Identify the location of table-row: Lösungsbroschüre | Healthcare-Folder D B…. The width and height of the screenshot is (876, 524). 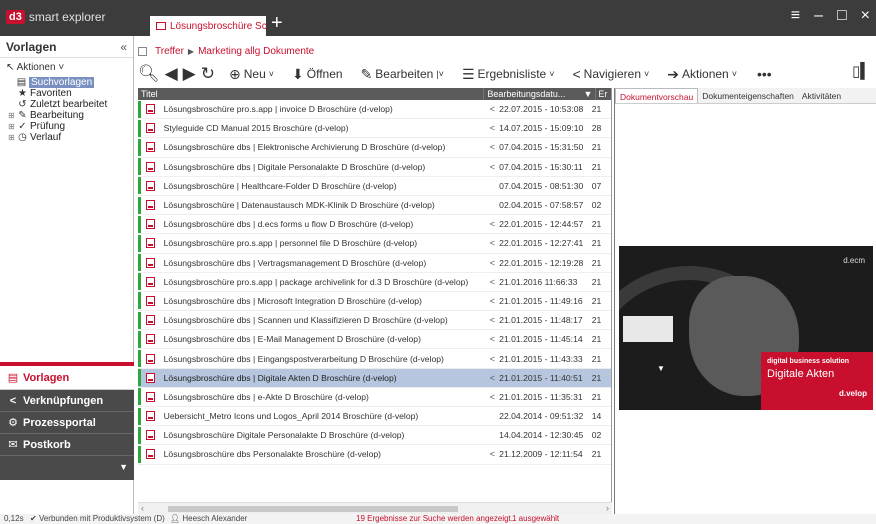
(374, 186).